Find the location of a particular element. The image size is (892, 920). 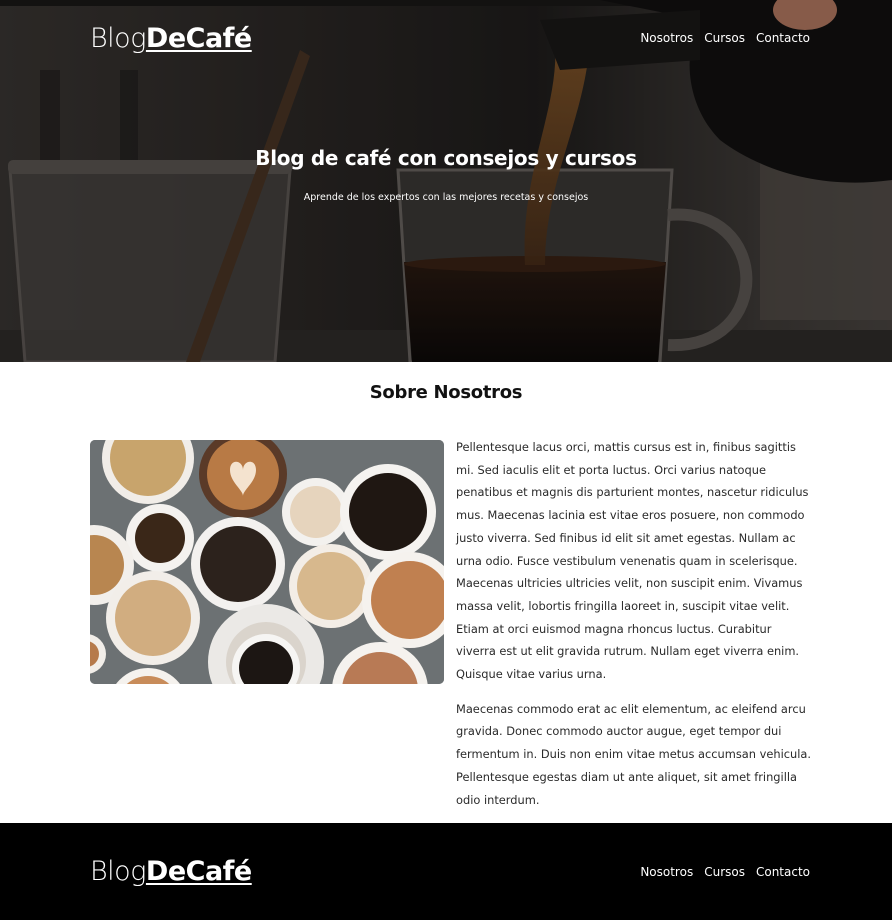

section-title: Sobre Nosotros is located at coordinates (446, 392).